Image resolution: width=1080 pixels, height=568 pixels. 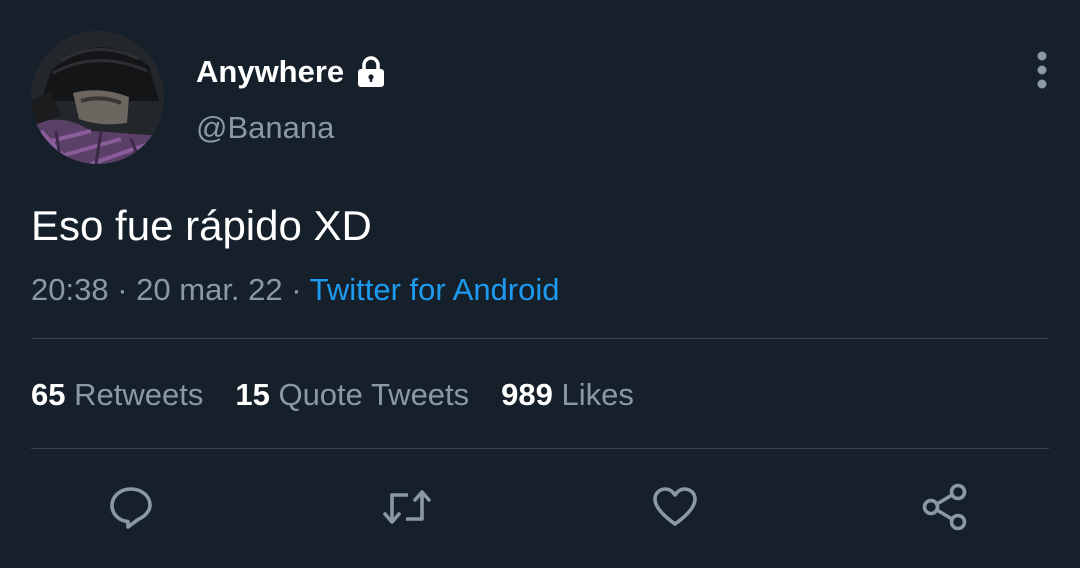 I want to click on tweet-text: Eso fue rápido XD, so click(x=201, y=225).